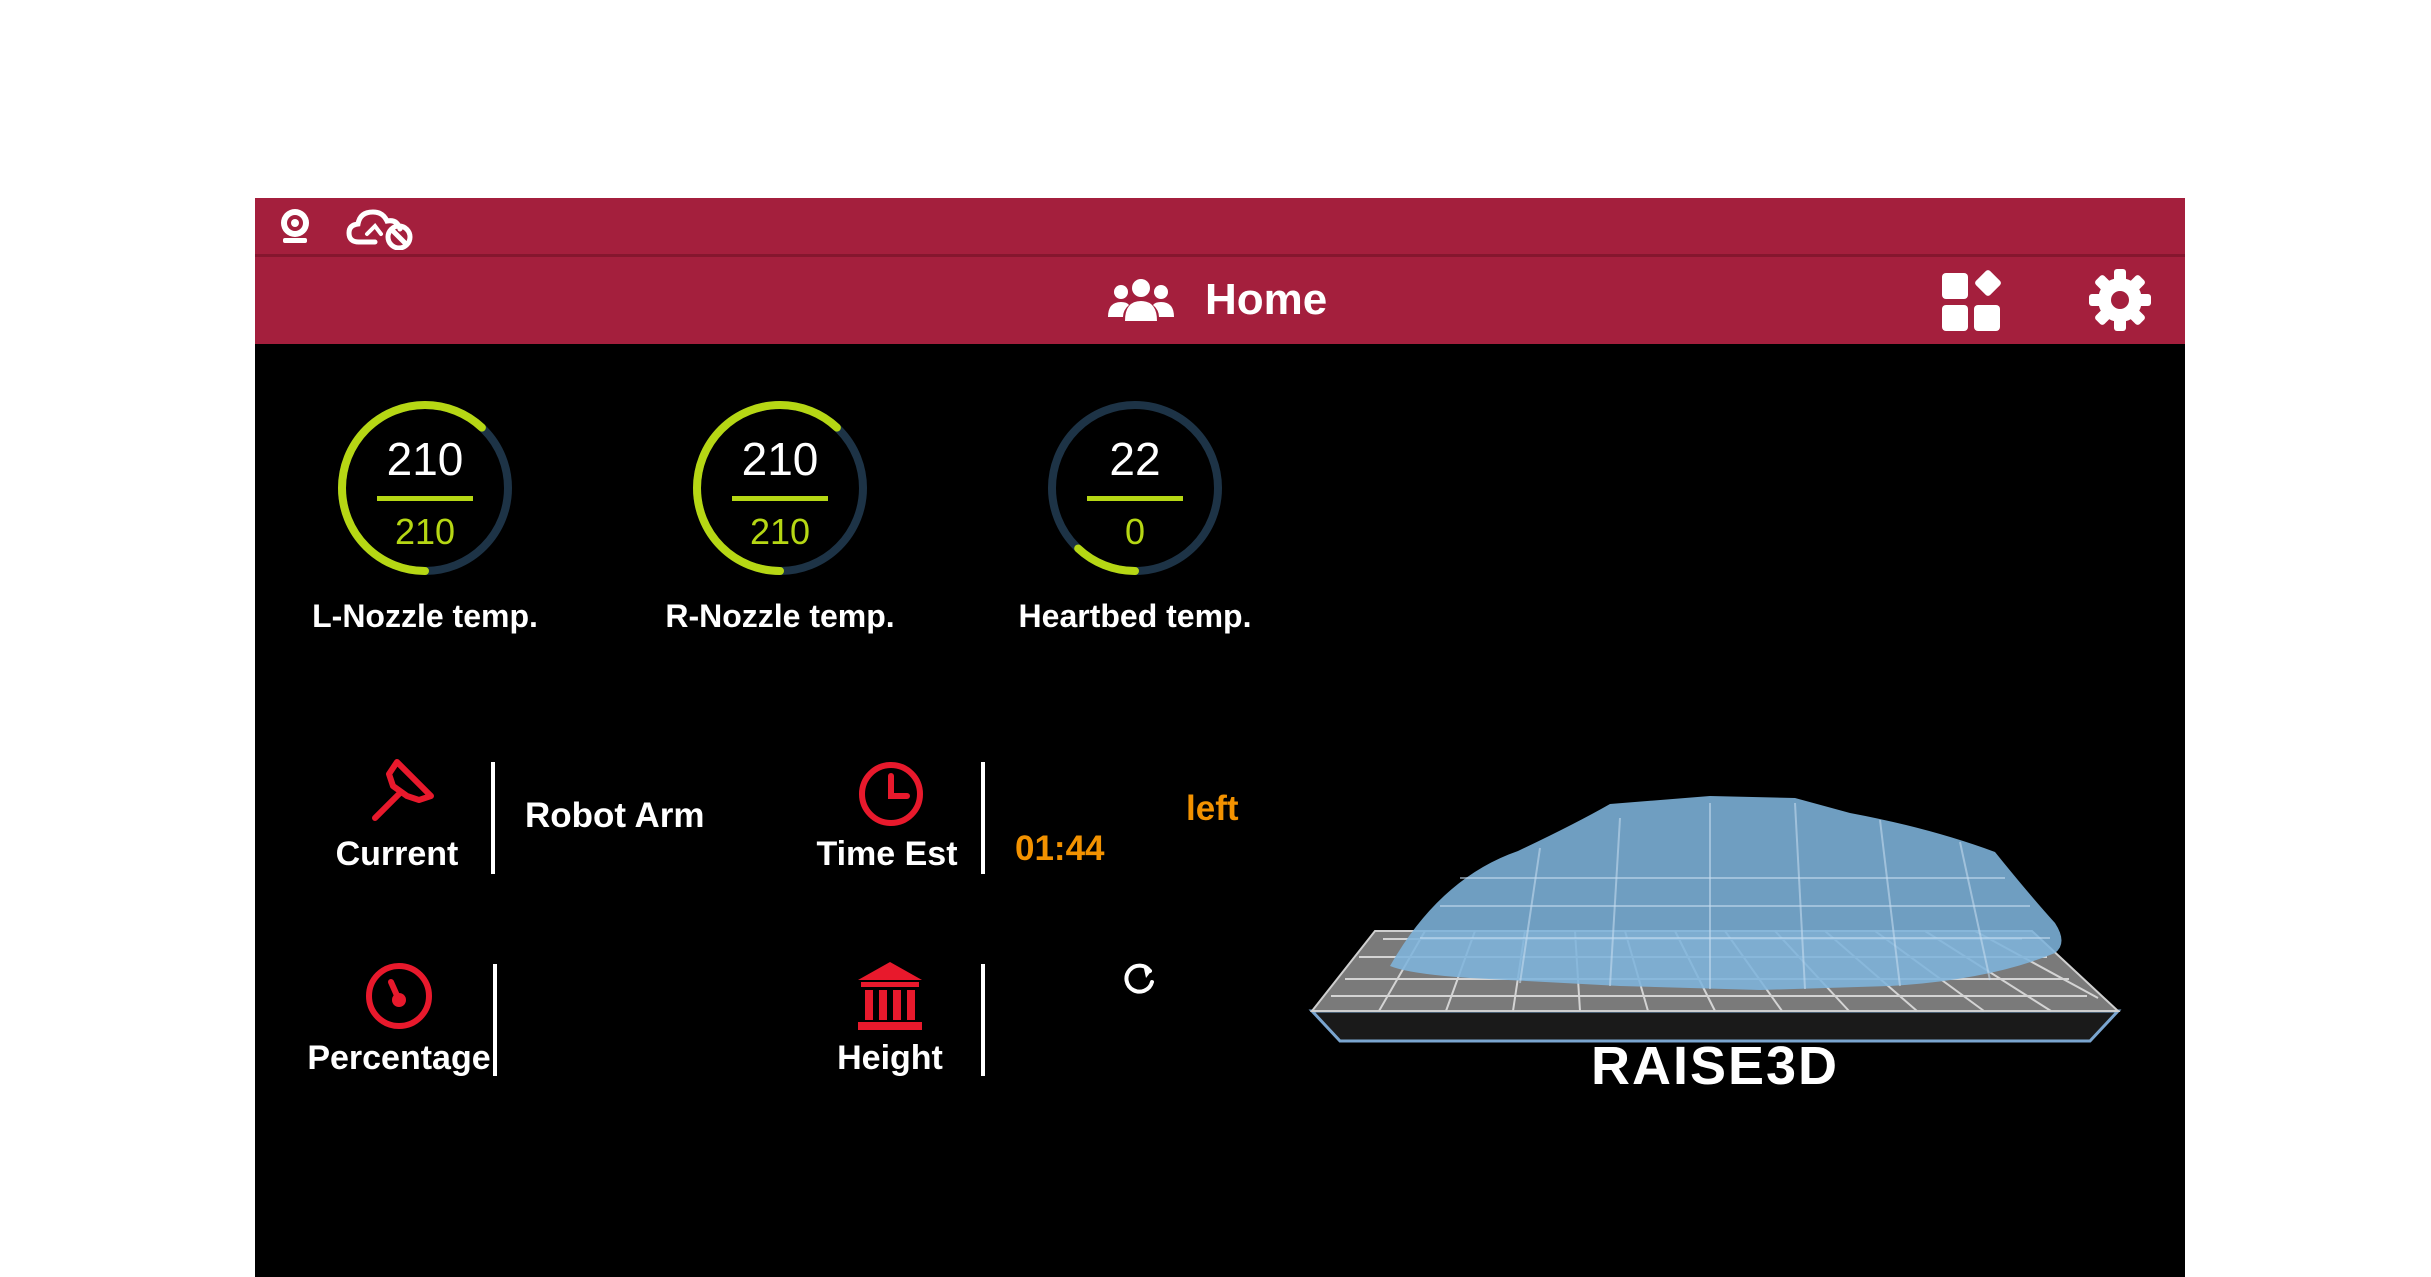 Image resolution: width=2431 pixels, height=1277 pixels. I want to click on heatbed-label: Heartbed temp., so click(1135, 616).